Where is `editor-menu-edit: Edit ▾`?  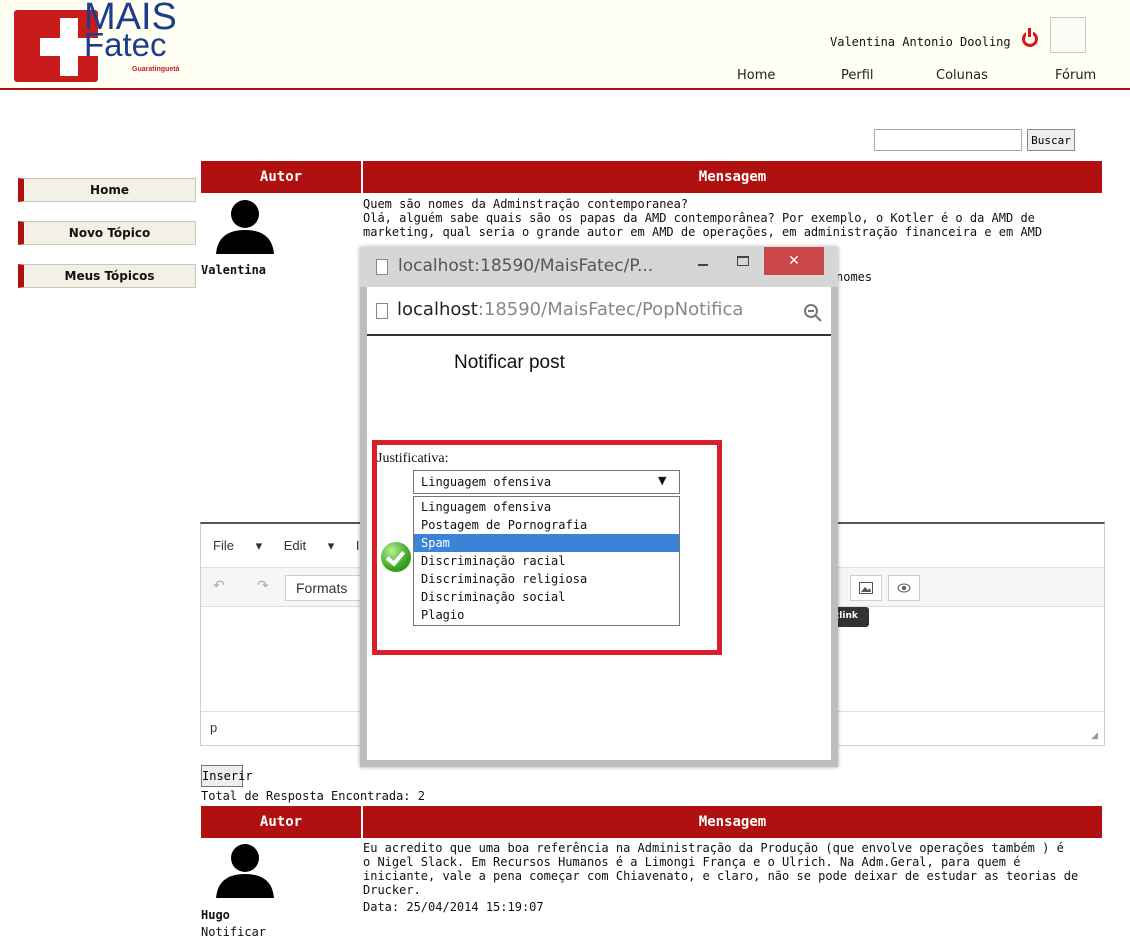 editor-menu-edit: Edit ▾ is located at coordinates (309, 545).